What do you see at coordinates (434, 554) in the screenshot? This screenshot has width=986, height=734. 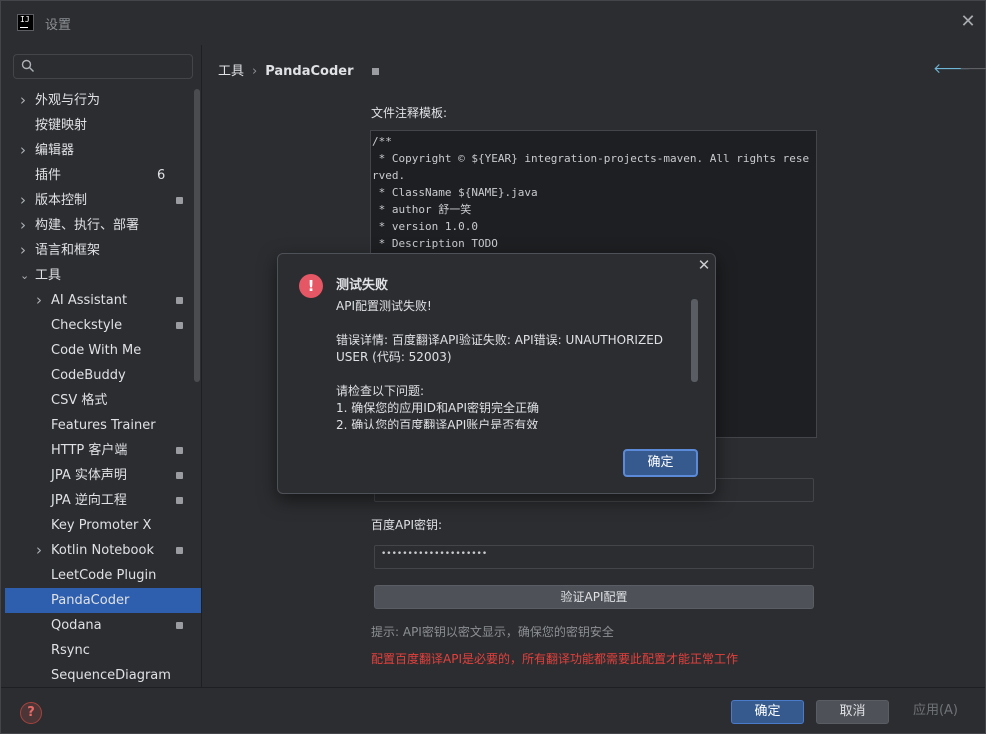 I see `secret-value: ••••••••••••••••••••` at bounding box center [434, 554].